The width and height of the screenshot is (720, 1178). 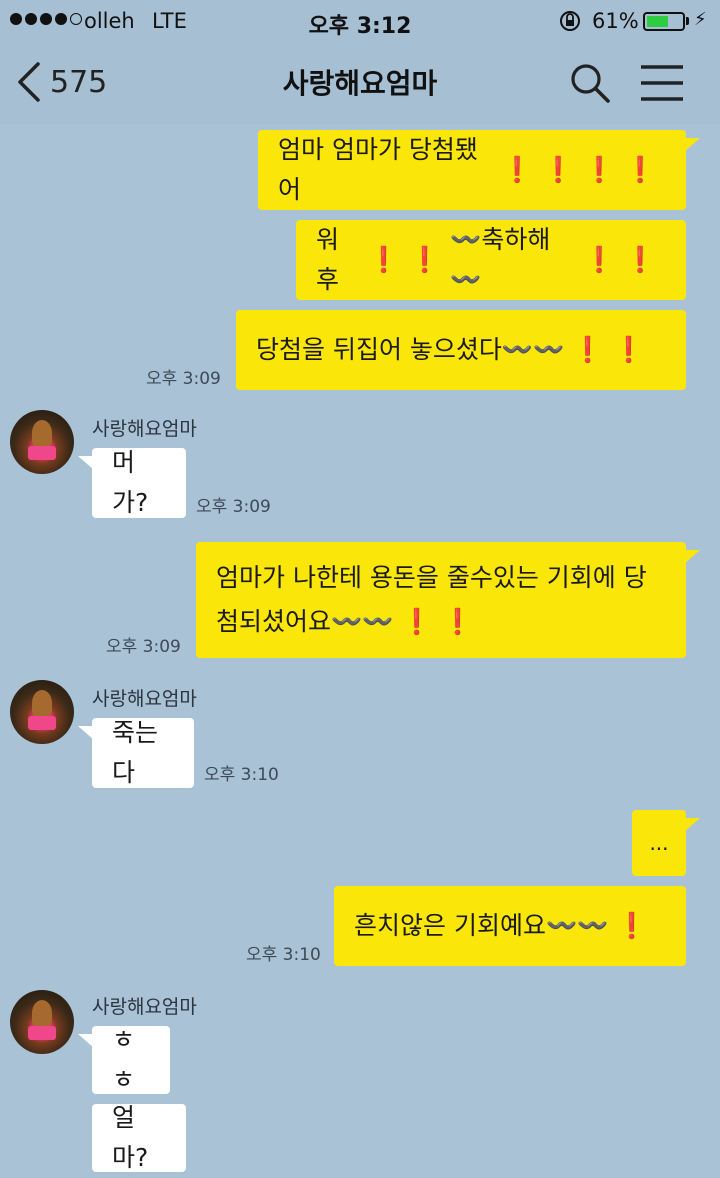 I want to click on back-button: 575, so click(x=60, y=82).